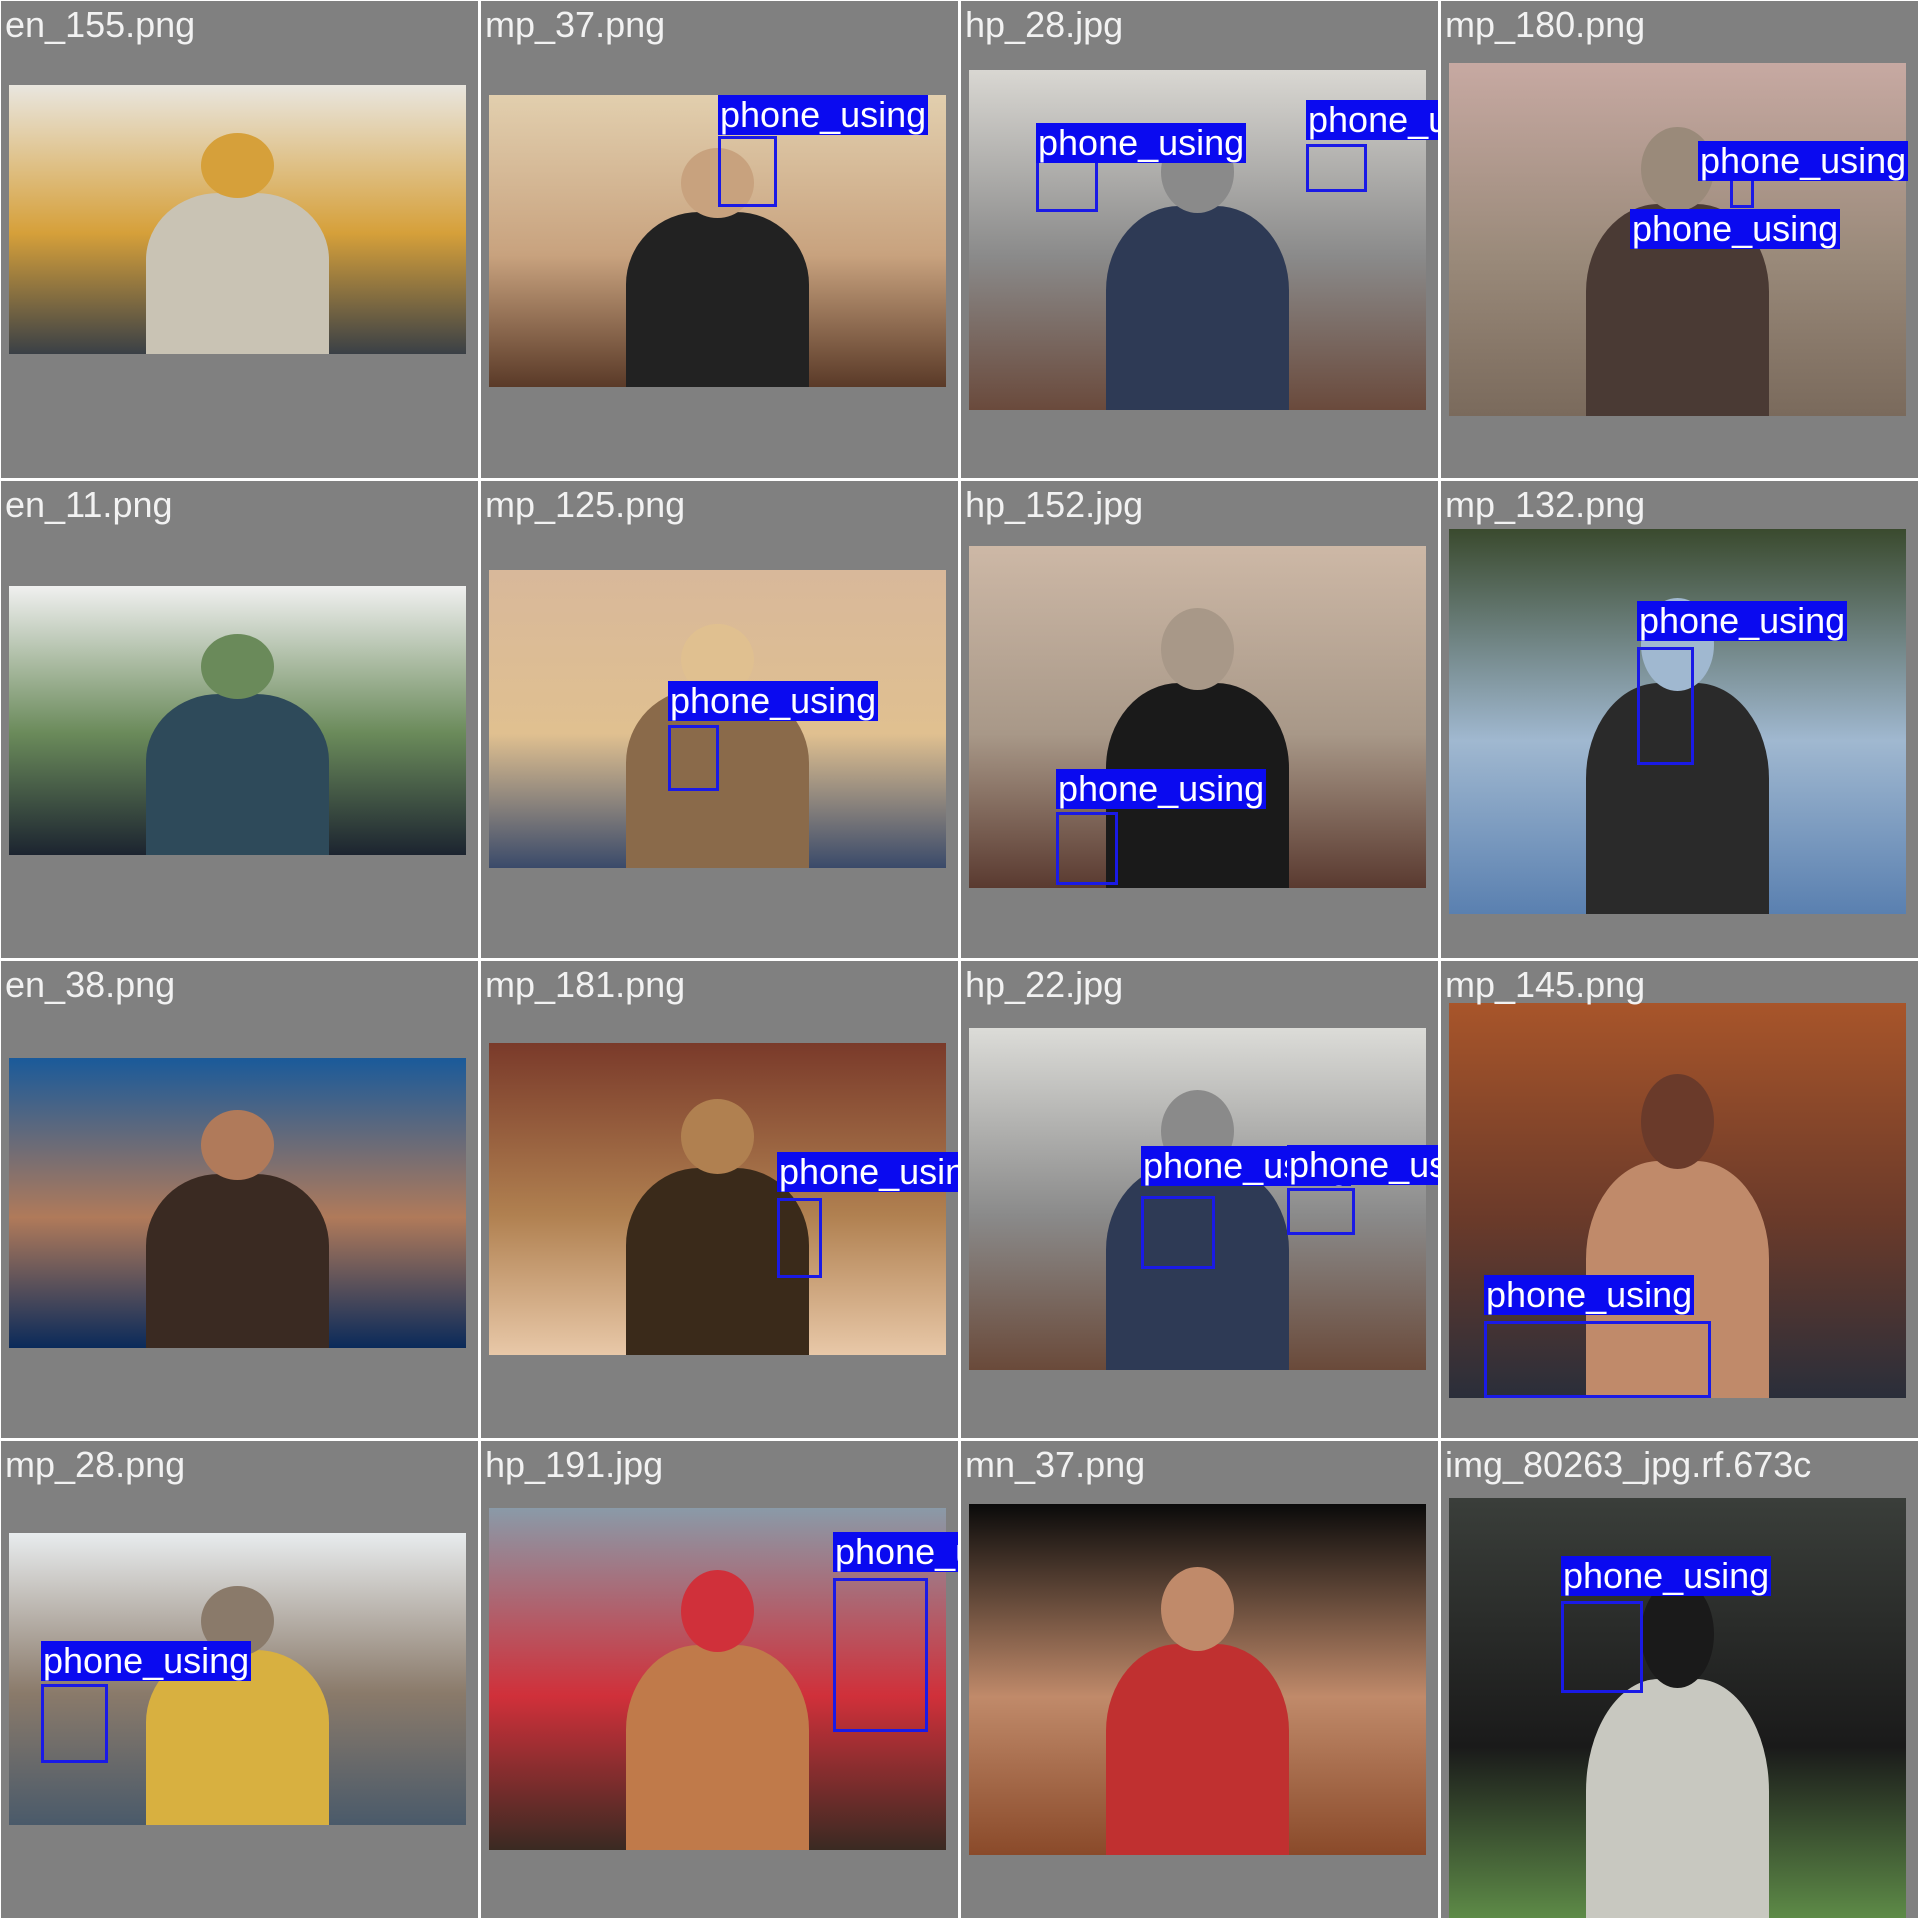 This screenshot has width=1920, height=1920. I want to click on gallery-tile: mn_37.png, so click(1199, 1679).